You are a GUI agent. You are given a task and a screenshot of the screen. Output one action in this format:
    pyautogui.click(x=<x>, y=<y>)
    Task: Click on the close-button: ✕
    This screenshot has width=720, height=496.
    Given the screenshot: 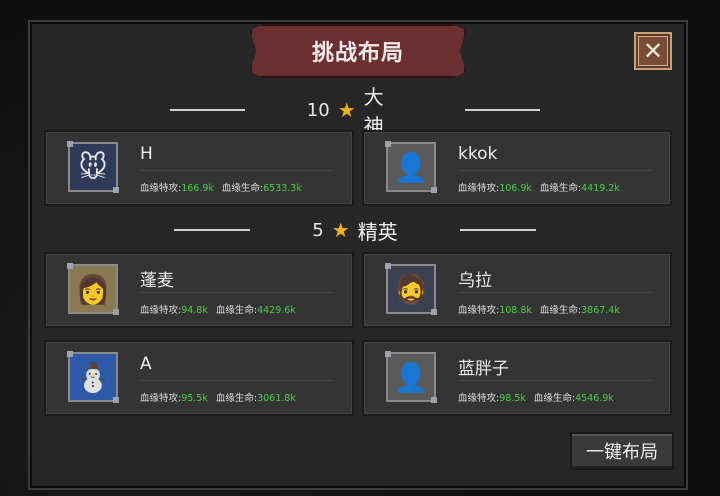 What is the action you would take?
    pyautogui.click(x=653, y=51)
    